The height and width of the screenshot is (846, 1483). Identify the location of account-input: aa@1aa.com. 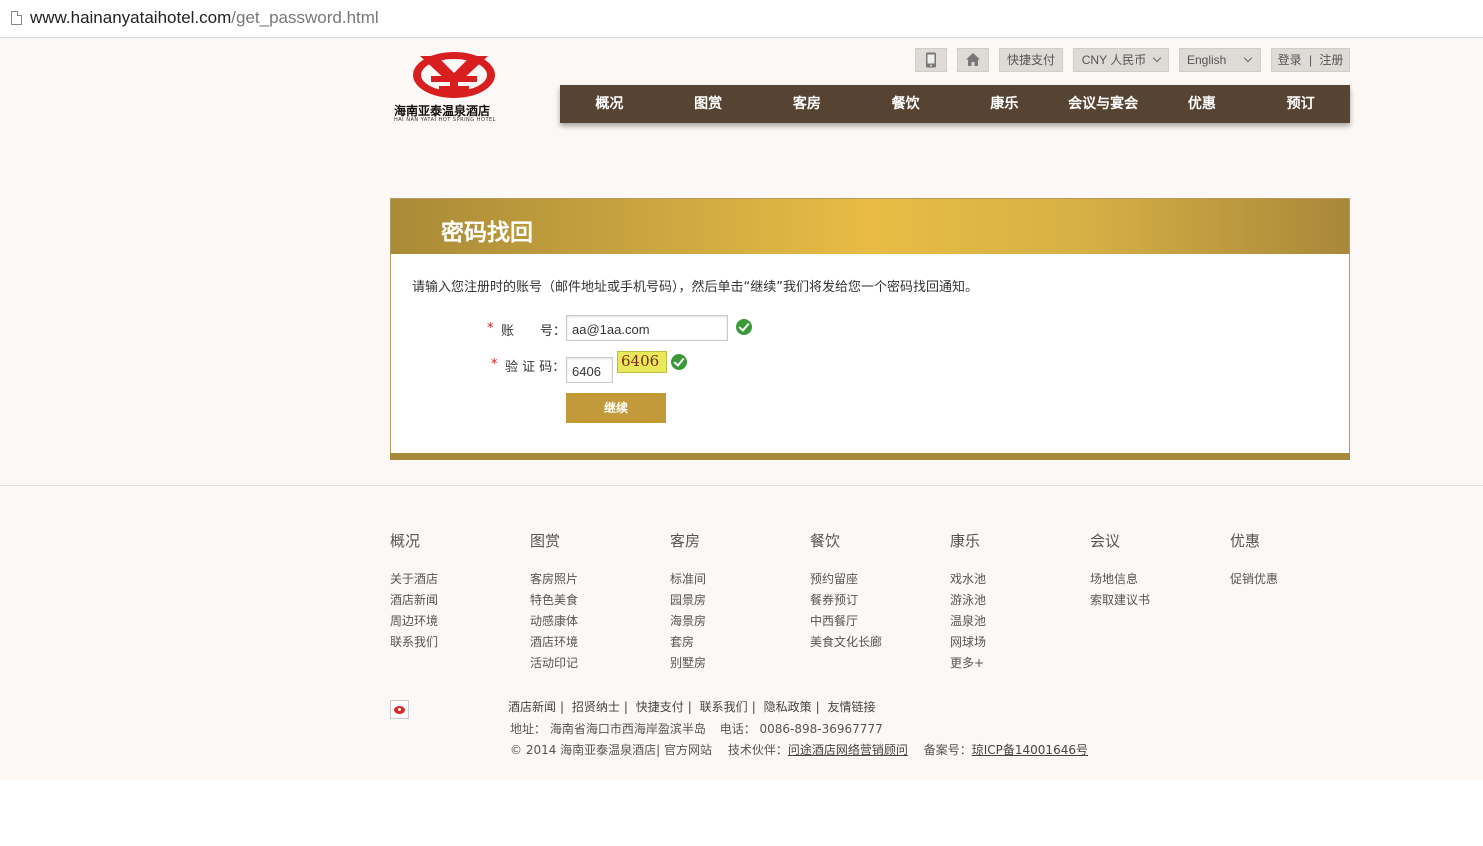
(647, 328).